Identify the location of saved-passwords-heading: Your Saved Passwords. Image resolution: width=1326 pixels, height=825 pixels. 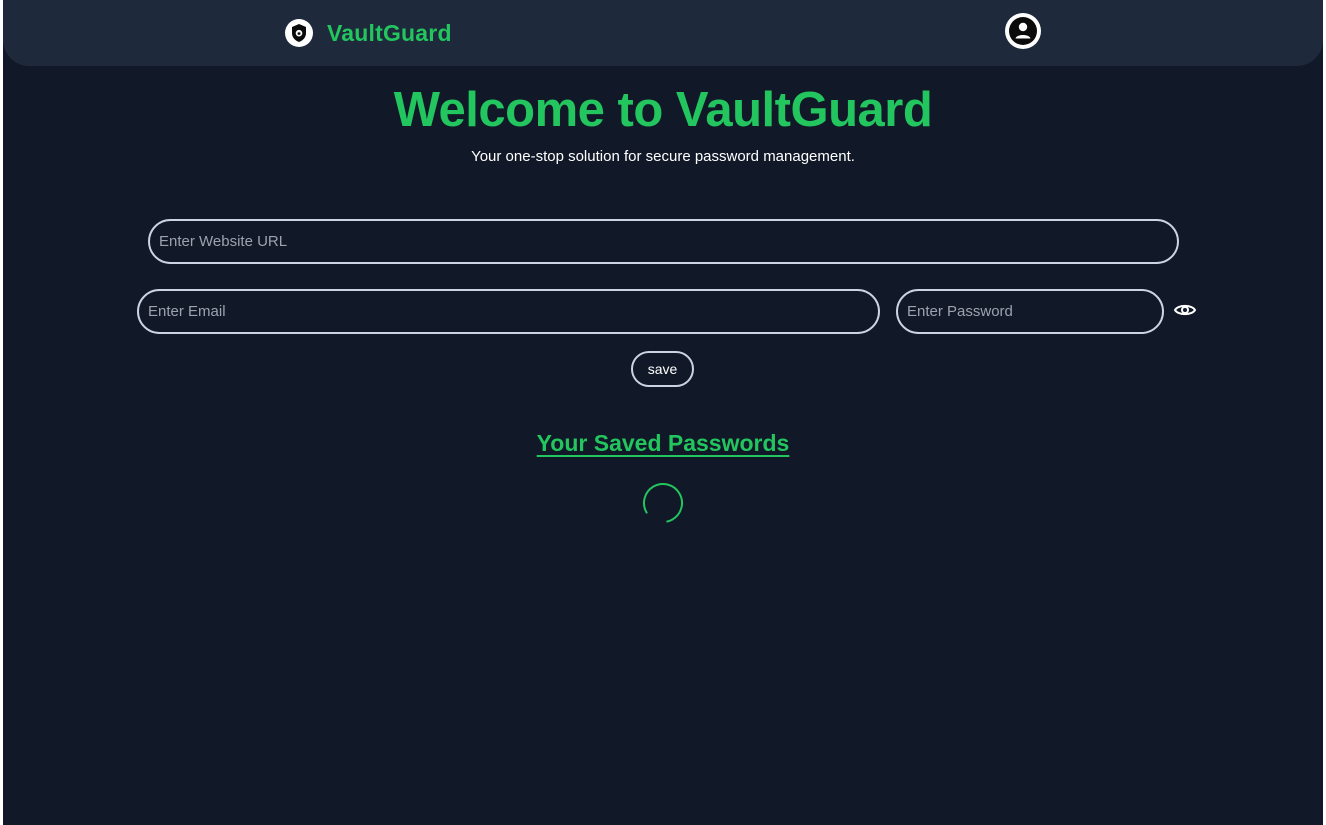
(663, 443).